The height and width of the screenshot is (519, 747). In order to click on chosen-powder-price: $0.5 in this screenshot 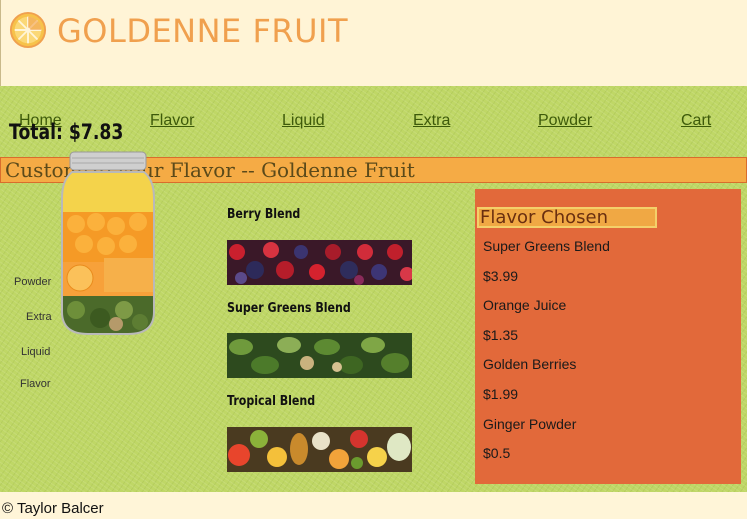, I will do `click(497, 453)`.